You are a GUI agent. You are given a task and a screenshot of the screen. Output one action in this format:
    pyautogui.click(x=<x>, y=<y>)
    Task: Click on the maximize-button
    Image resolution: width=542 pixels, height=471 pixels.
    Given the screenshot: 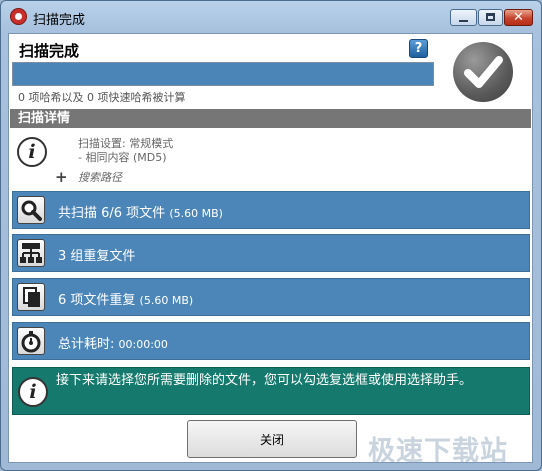 What is the action you would take?
    pyautogui.click(x=490, y=17)
    